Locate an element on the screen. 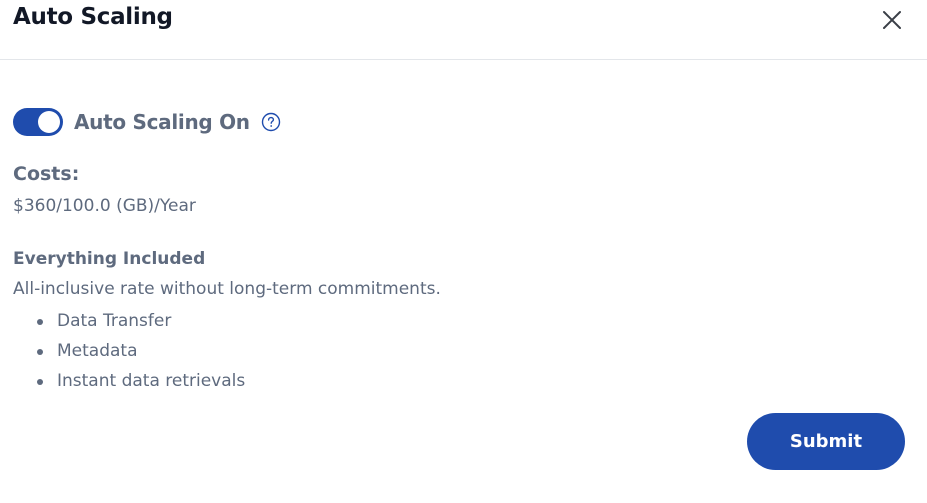  auto-scaling-toggle is located at coordinates (38, 122).